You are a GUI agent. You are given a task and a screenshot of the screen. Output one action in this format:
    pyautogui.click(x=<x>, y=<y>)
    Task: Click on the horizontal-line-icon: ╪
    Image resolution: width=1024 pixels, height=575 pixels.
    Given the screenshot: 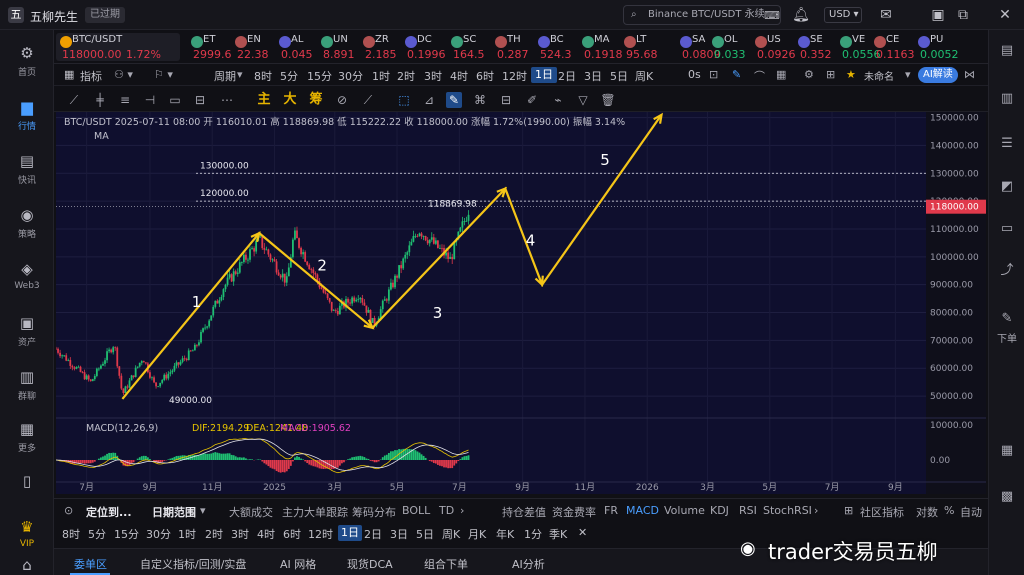 What is the action you would take?
    pyautogui.click(x=100, y=100)
    